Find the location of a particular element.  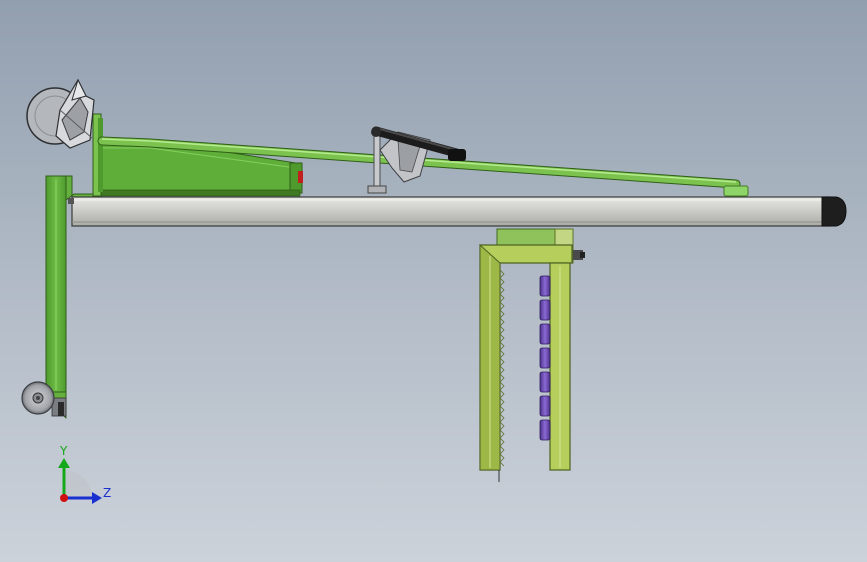

right-stand is located at coordinates (532, 355).